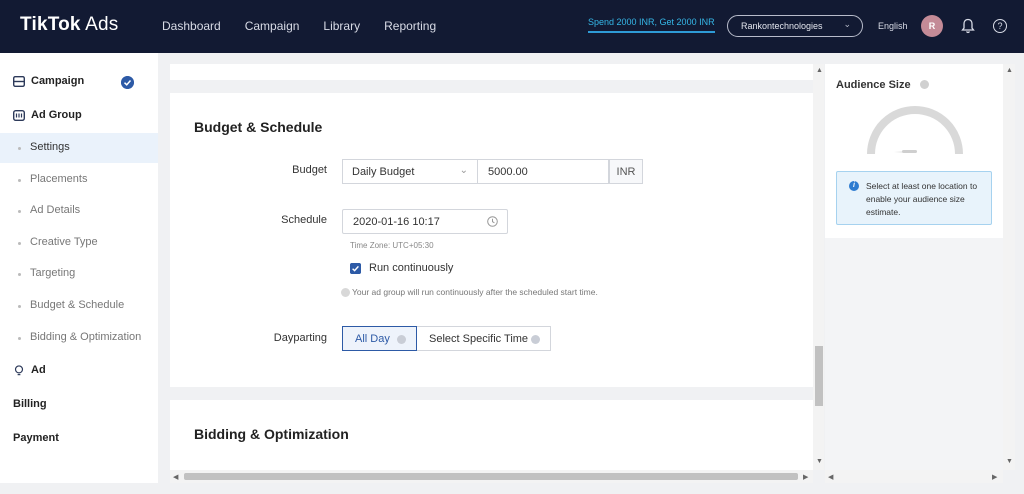 Image resolution: width=1024 pixels, height=494 pixels. I want to click on tiktok-ads-logo: TikTok Ads, so click(69, 25).